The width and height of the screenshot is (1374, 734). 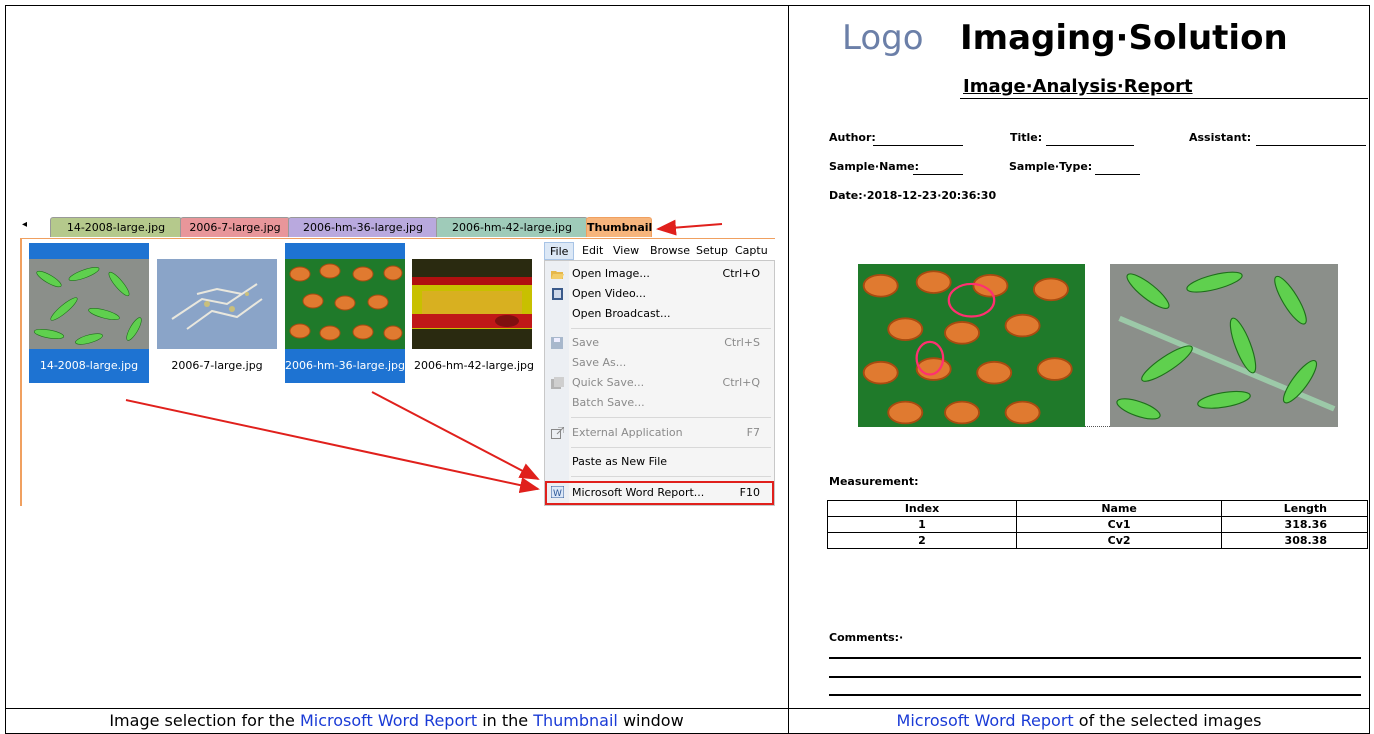 What do you see at coordinates (1026, 137) in the screenshot?
I see `title-label: Title:` at bounding box center [1026, 137].